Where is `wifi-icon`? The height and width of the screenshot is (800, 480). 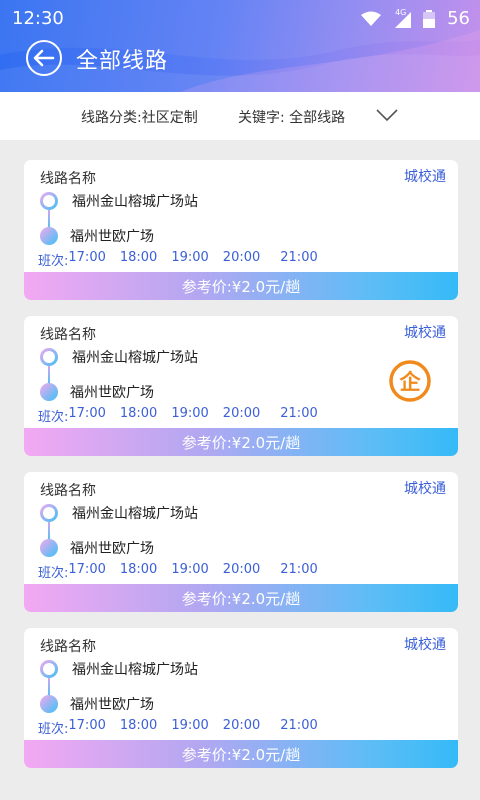
wifi-icon is located at coordinates (371, 18).